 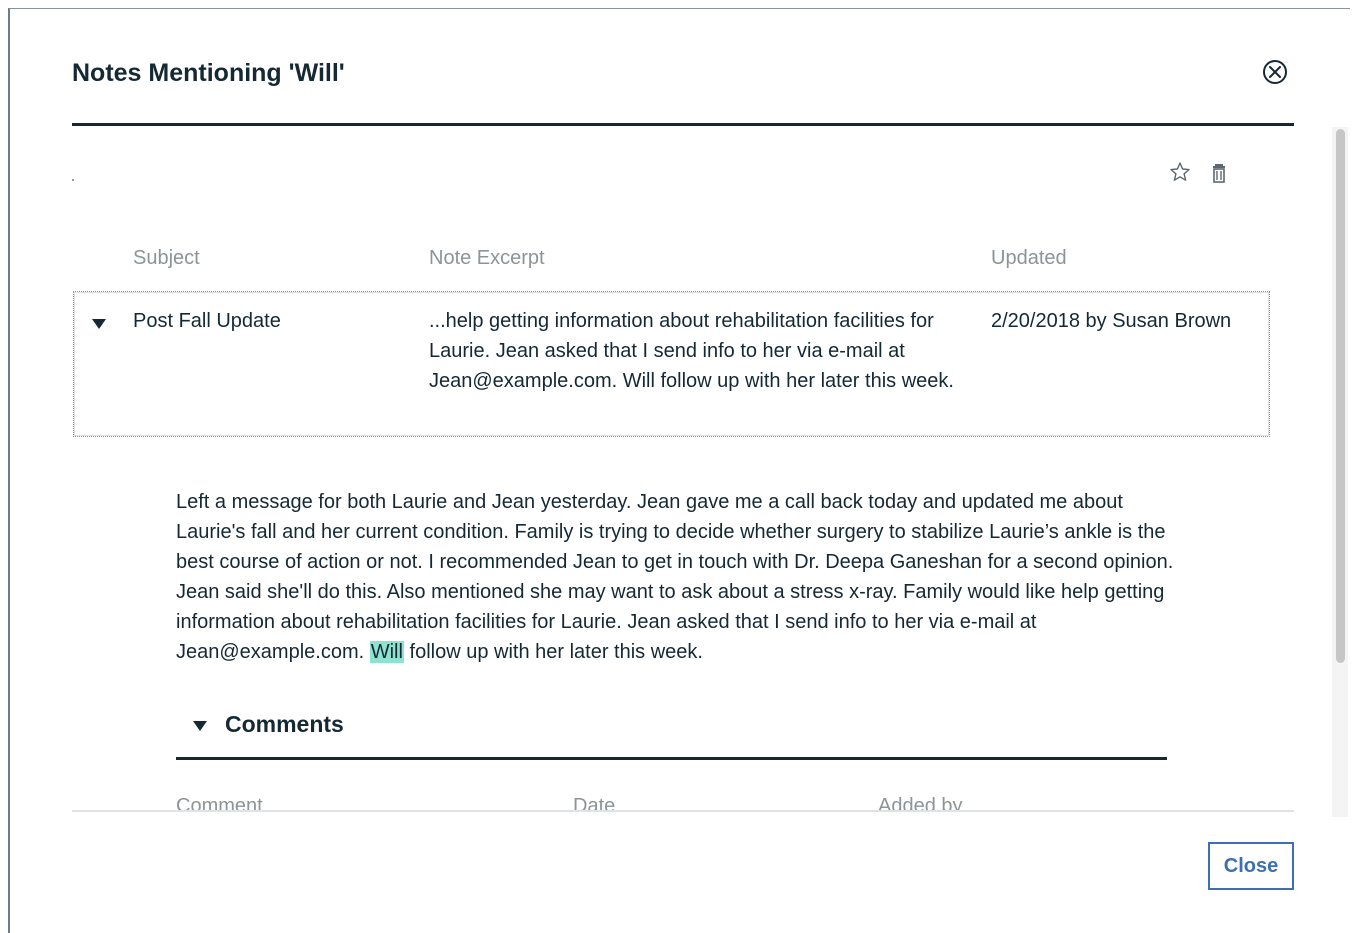 I want to click on star-icon, so click(x=1180, y=173).